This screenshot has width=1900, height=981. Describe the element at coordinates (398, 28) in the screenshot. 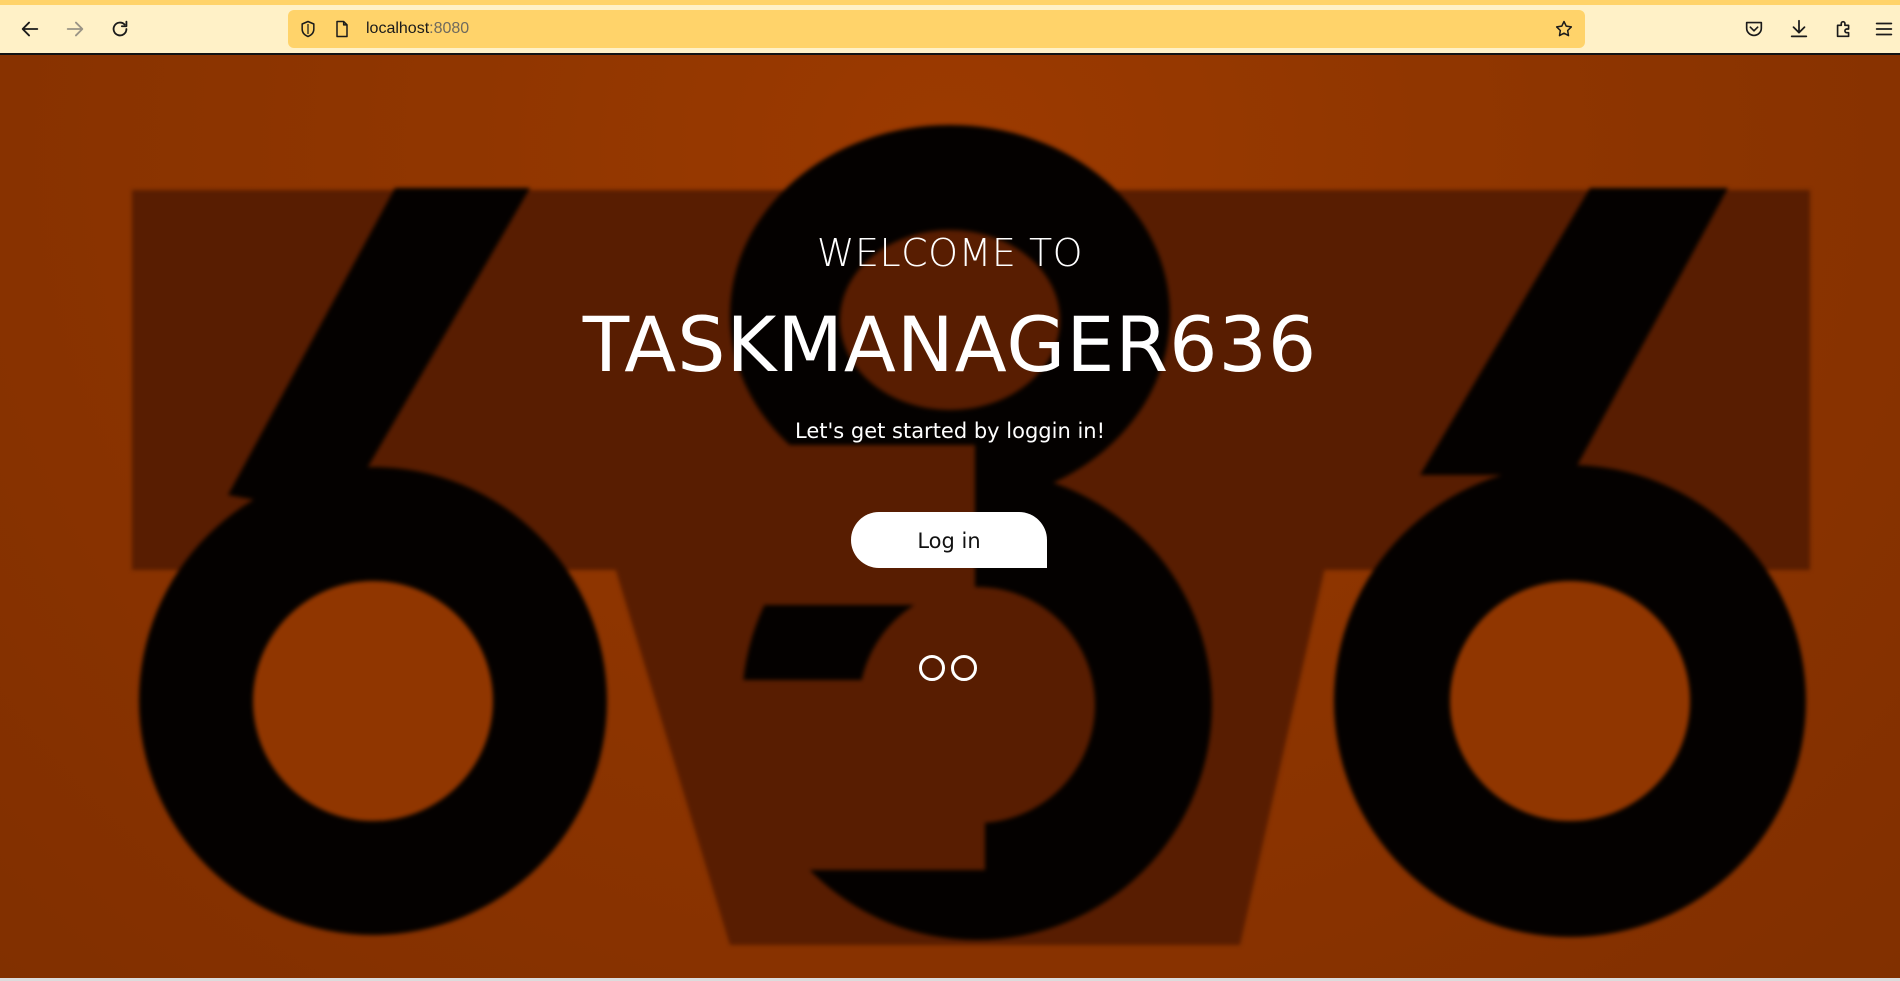

I see `url-host: localhost` at that location.